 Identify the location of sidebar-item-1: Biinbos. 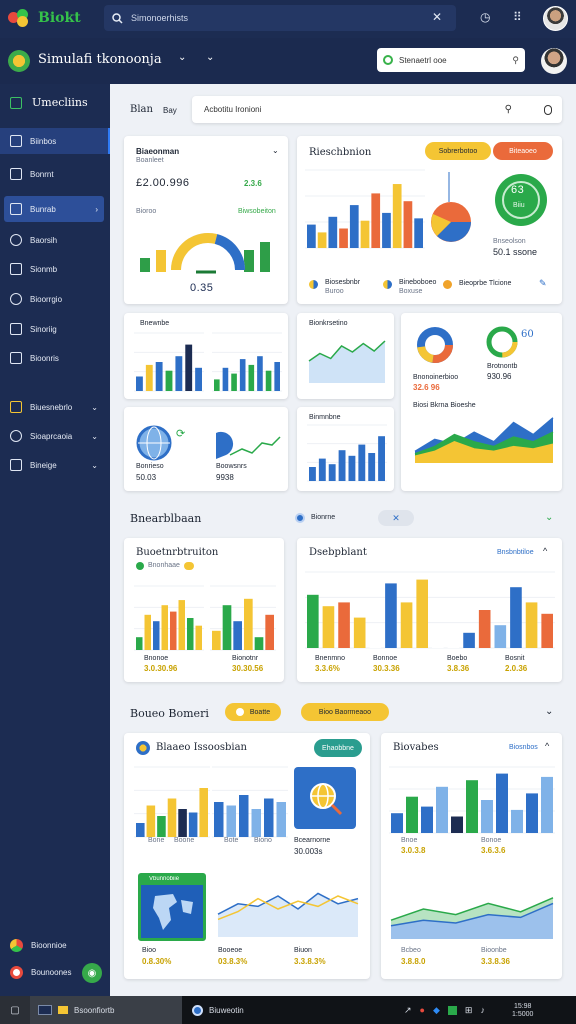
(54, 141).